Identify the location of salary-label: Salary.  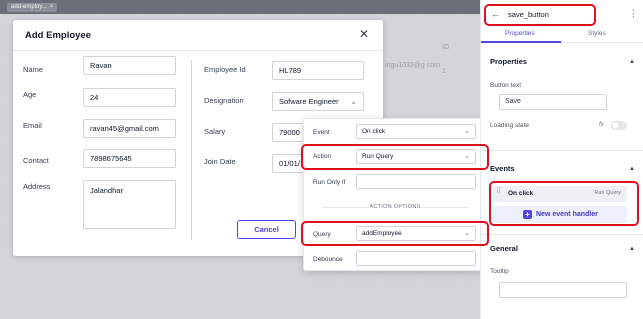
(215, 131).